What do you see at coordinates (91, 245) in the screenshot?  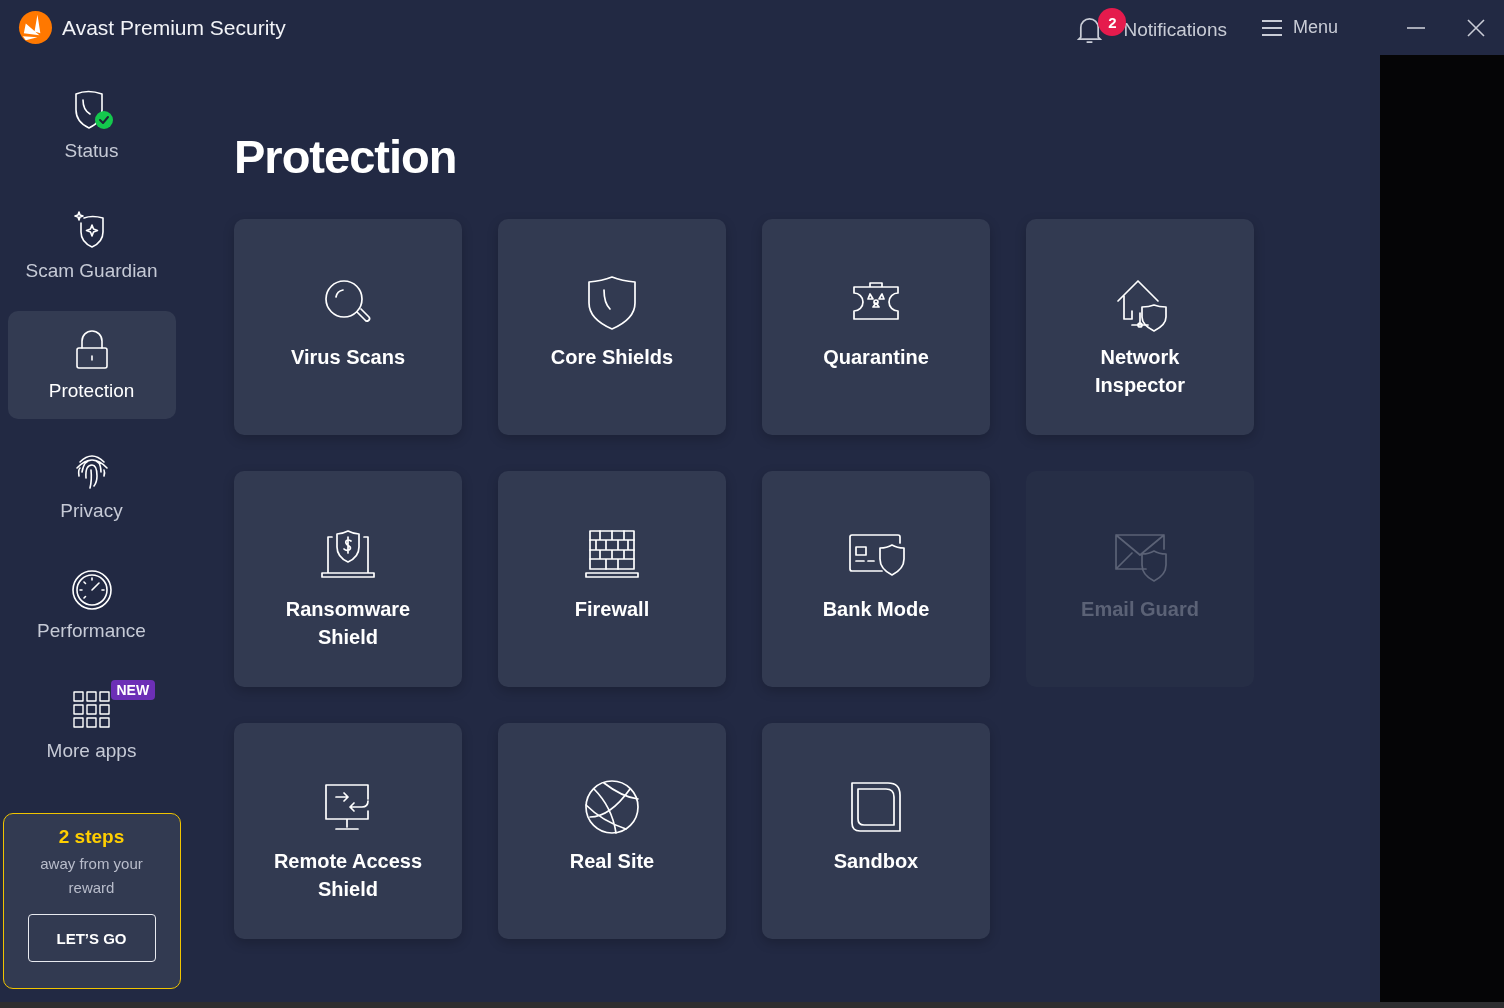 I see `sidebar-item: Scam Guardian` at bounding box center [91, 245].